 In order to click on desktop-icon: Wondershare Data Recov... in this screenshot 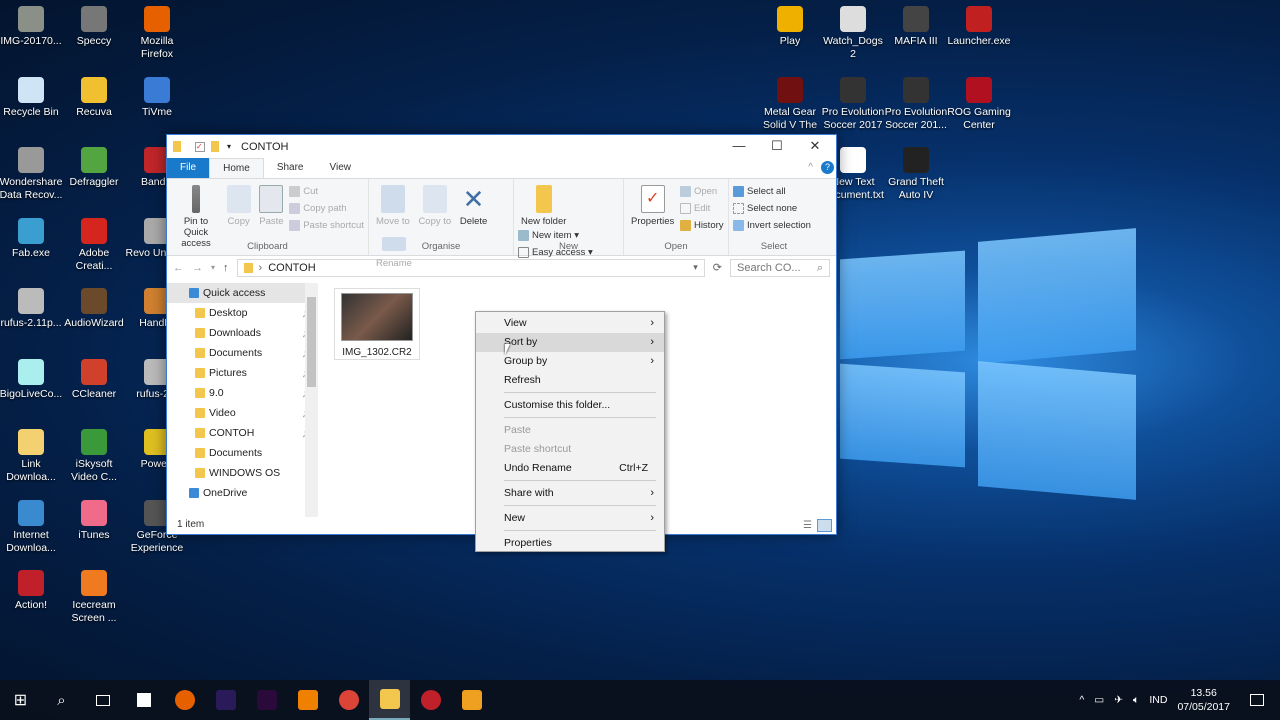, I will do `click(31, 174)`.